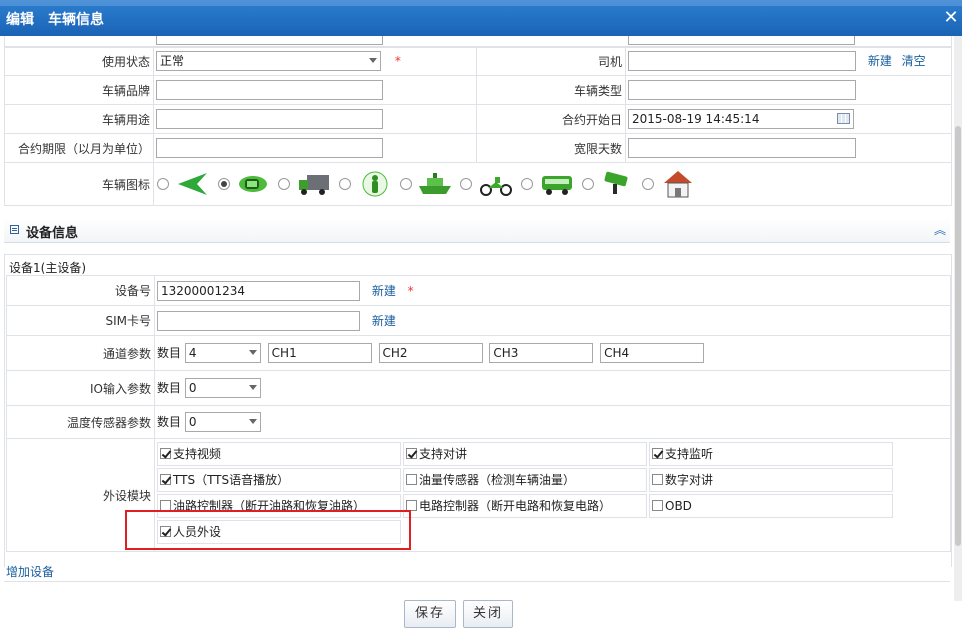 The width and height of the screenshot is (962, 637). I want to click on driver-clear-link: 清空, so click(914, 61).